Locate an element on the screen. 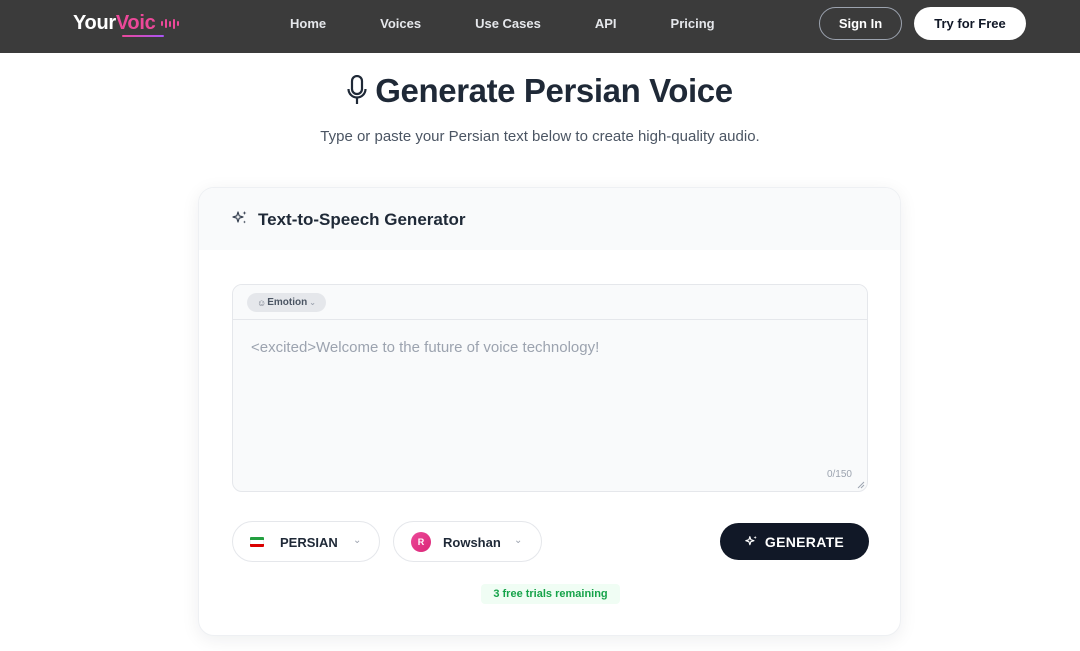 Image resolution: width=1080 pixels, height=651 pixels. voice-select: R Rowshan ⌄ is located at coordinates (467, 541).